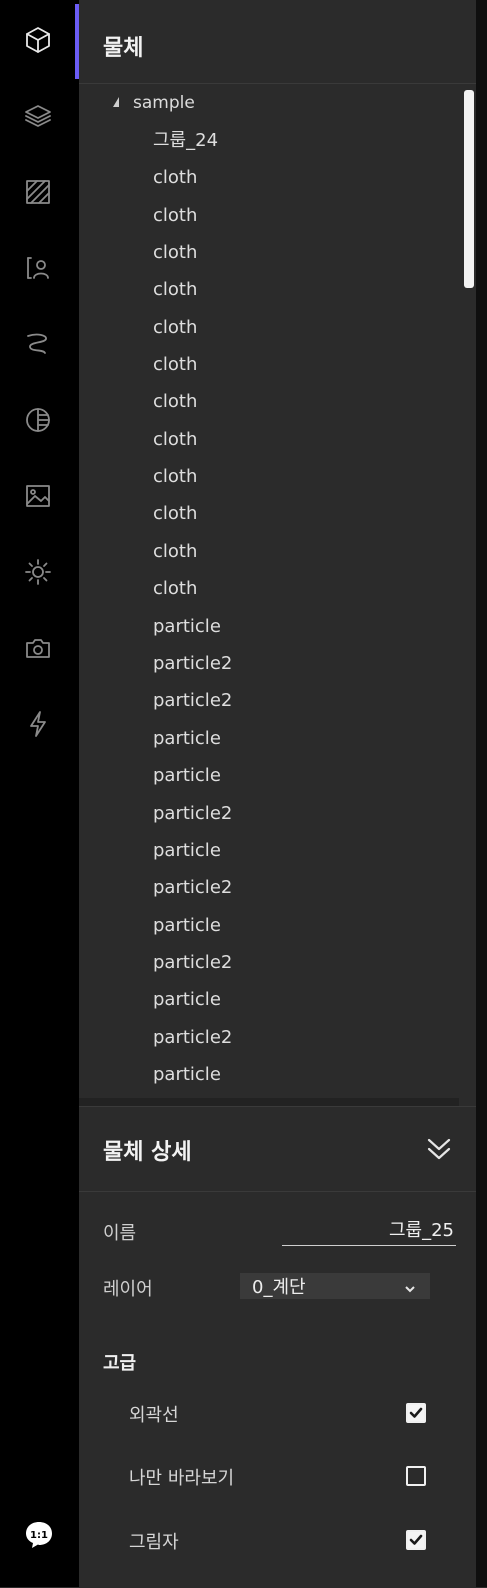 The image size is (487, 1588). I want to click on look-at-me-checkbox, so click(416, 1476).